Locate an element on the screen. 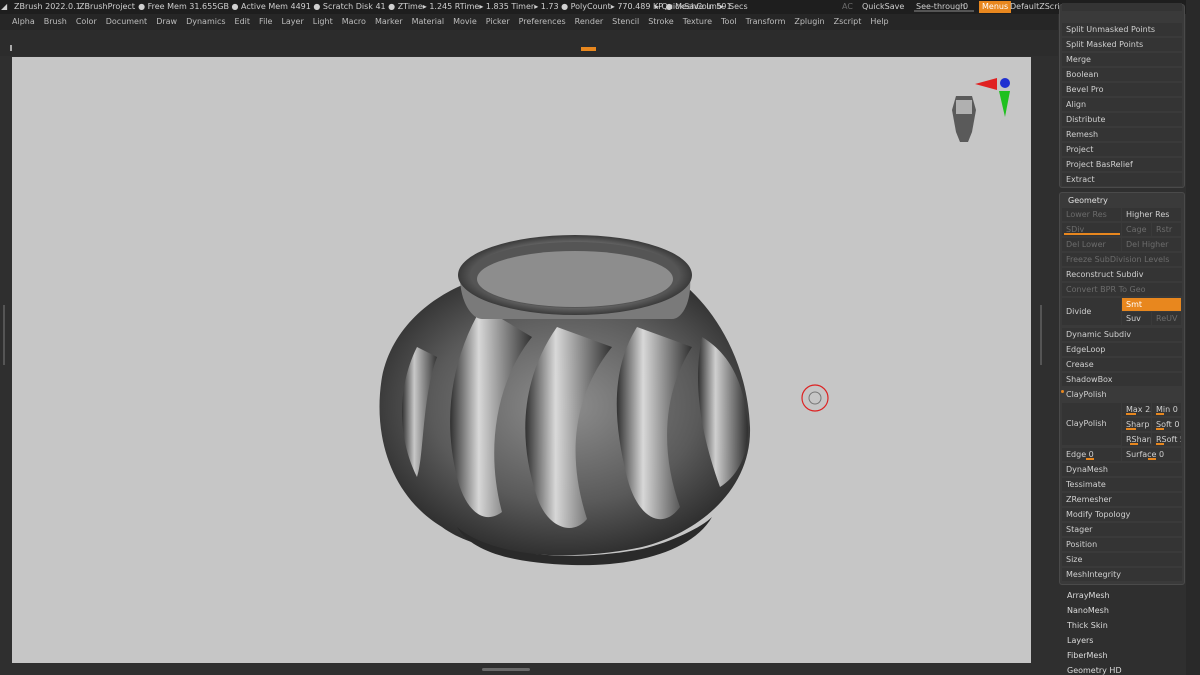 The image size is (1200, 675). shelf-pointer-marker is located at coordinates (588, 49).